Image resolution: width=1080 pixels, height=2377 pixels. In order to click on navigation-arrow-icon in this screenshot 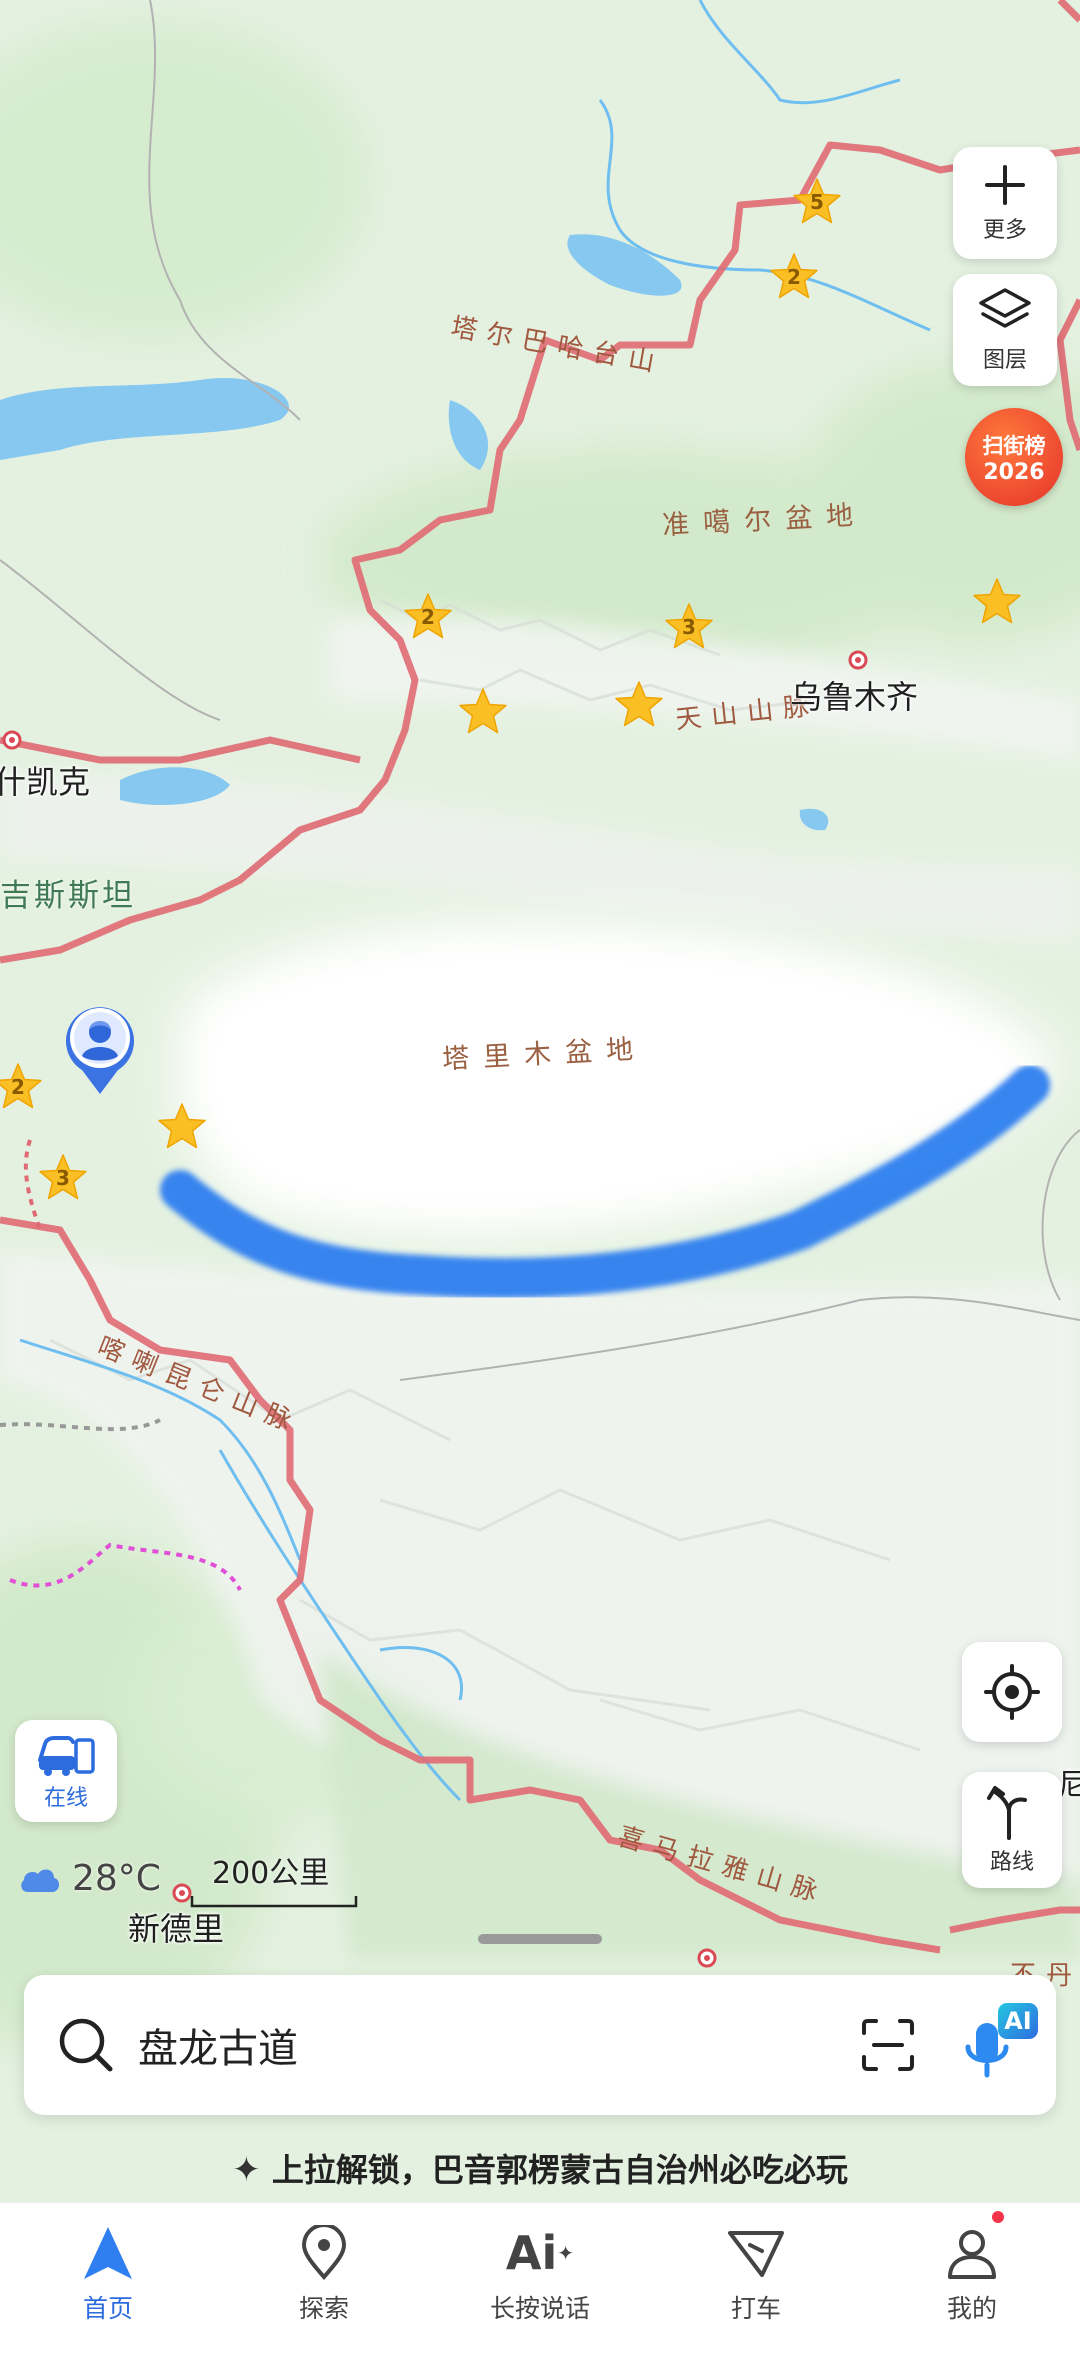, I will do `click(108, 2253)`.